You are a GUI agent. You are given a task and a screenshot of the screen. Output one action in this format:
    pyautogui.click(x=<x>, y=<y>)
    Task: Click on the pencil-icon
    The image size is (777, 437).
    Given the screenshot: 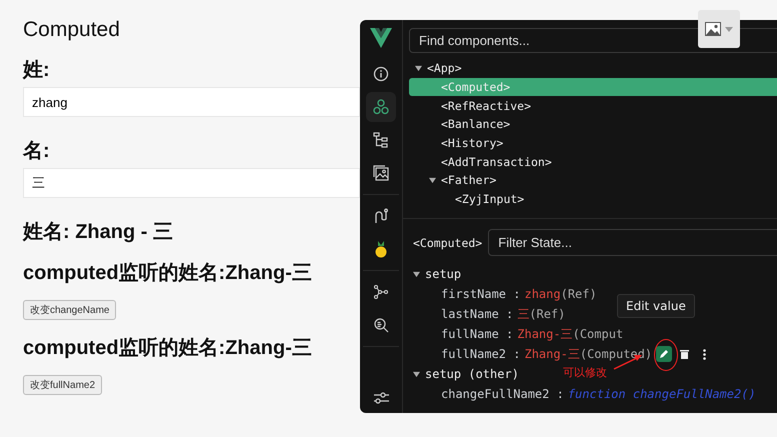 What is the action you would take?
    pyautogui.click(x=664, y=354)
    